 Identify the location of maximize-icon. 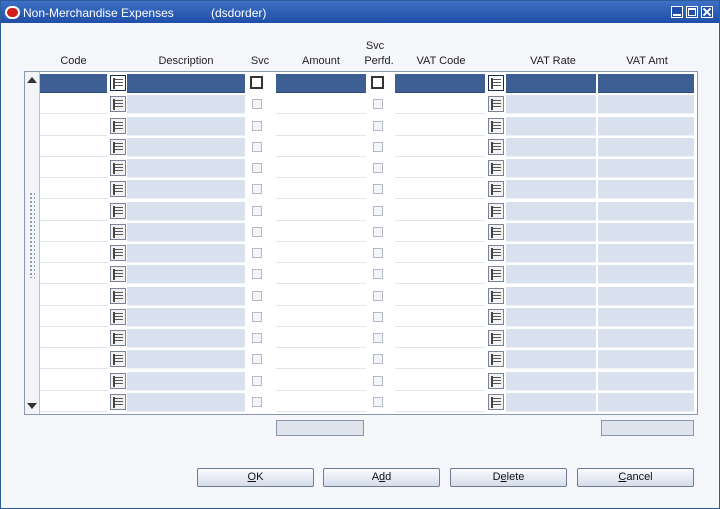
(692, 12).